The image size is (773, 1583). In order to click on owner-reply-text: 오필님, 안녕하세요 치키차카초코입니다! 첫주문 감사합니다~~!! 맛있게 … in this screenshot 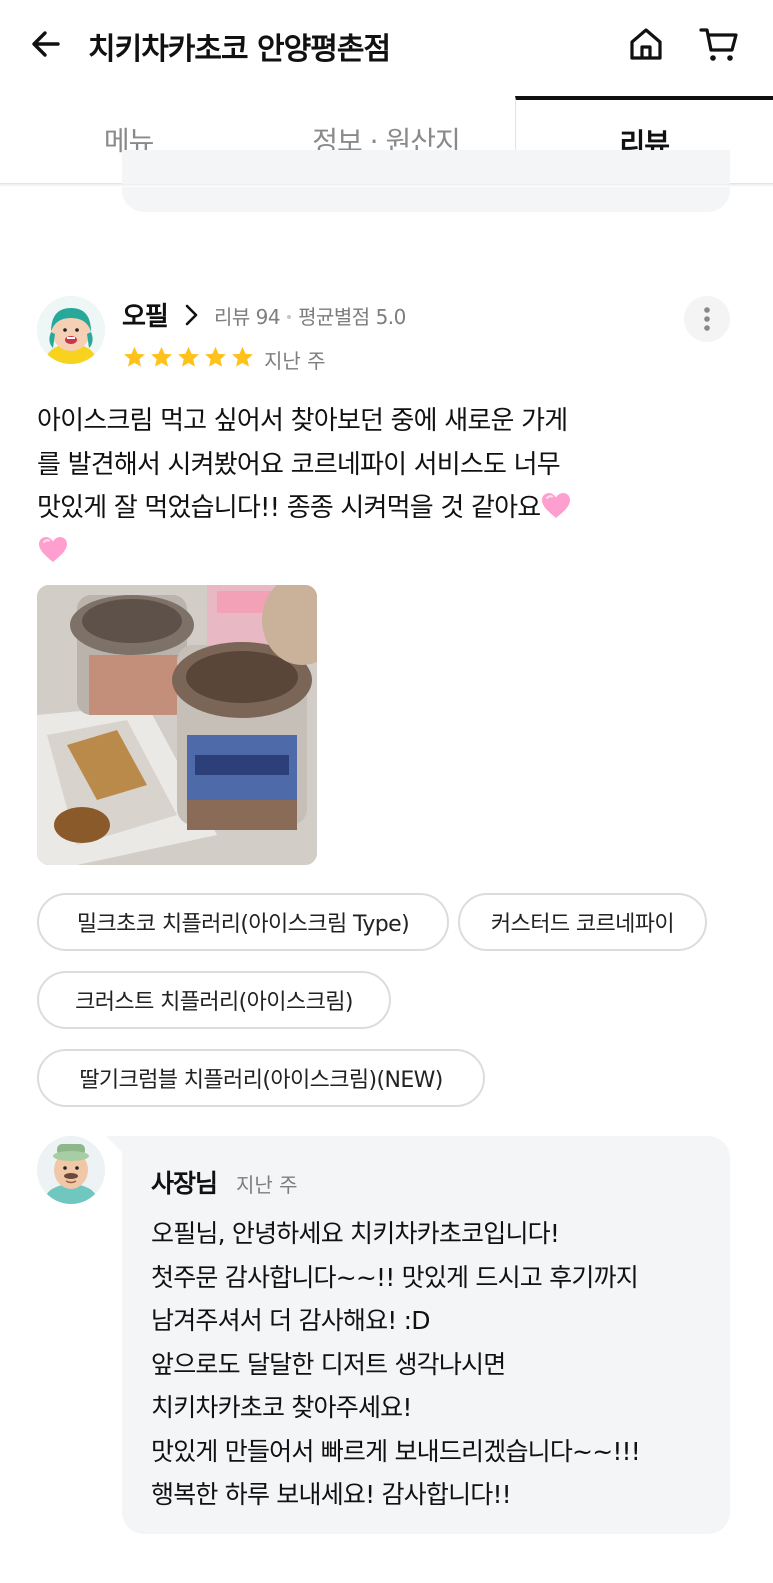, I will do `click(396, 1364)`.